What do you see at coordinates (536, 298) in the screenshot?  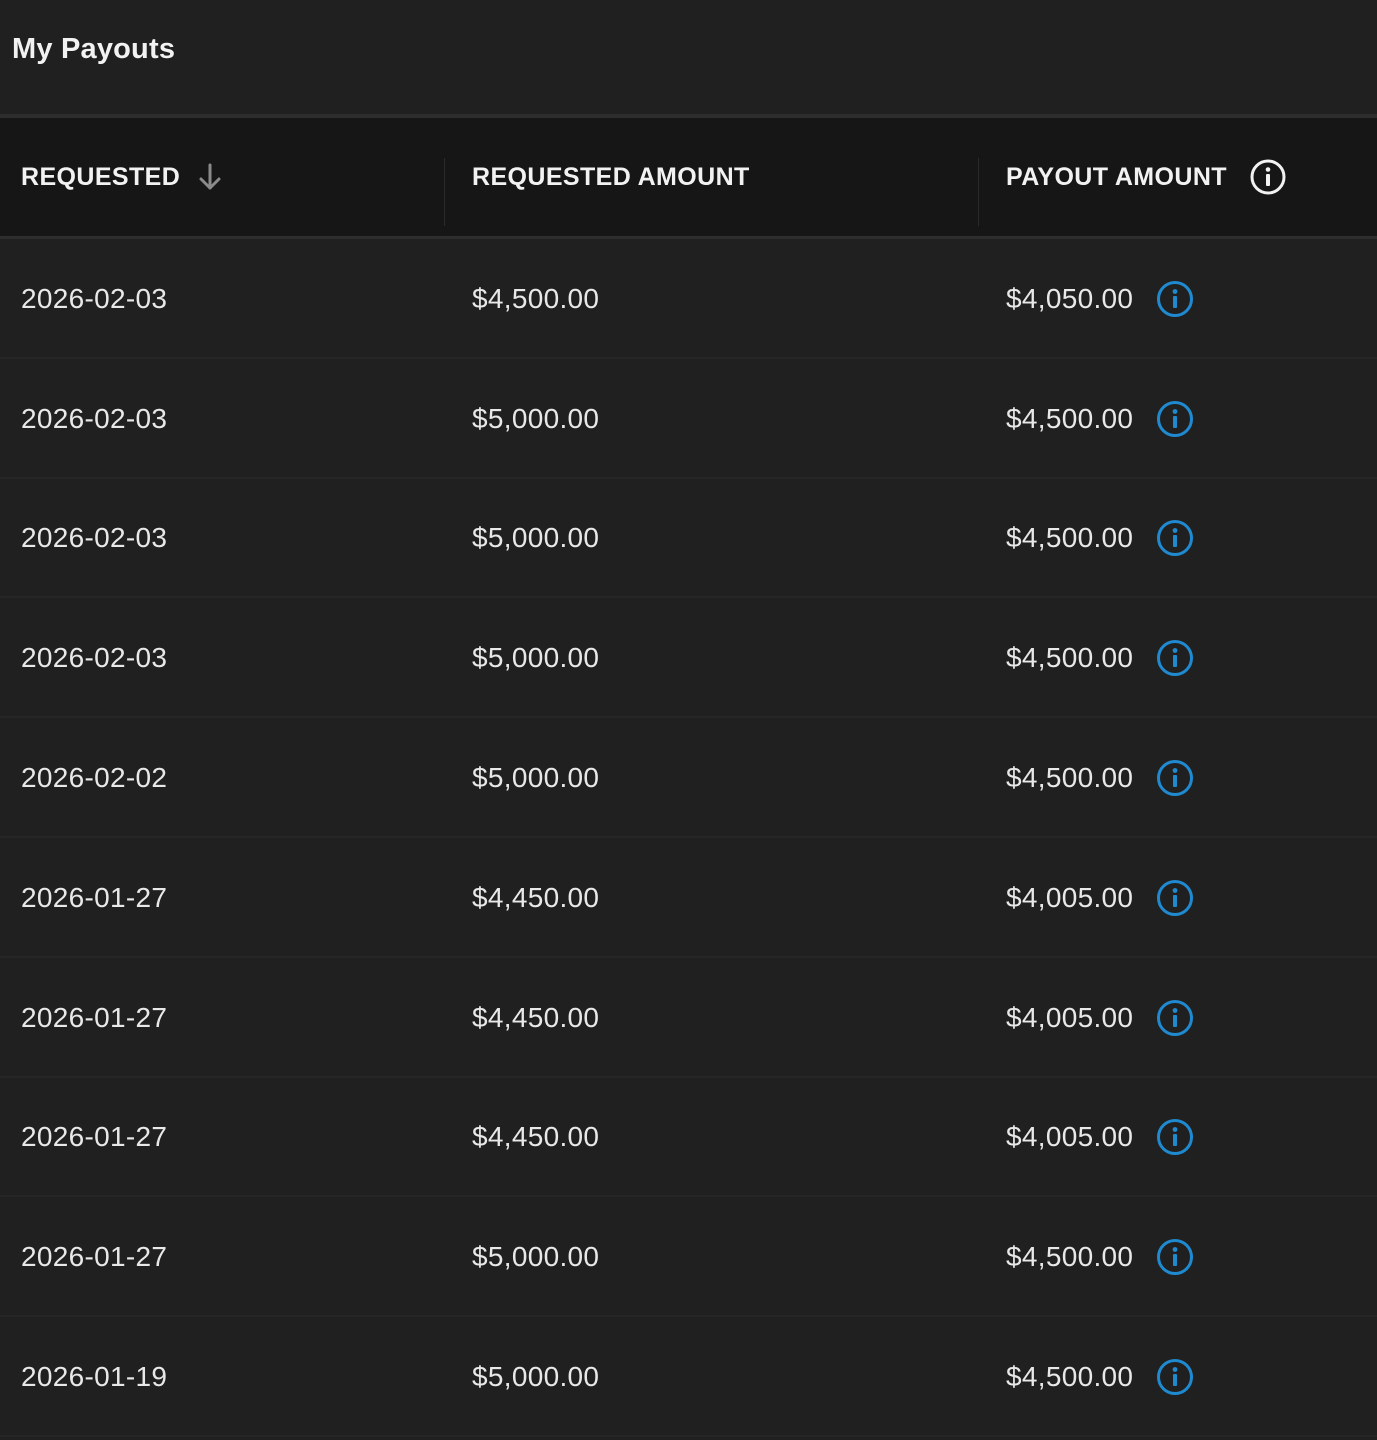 I see `requested-amount-cell: $4,500.00` at bounding box center [536, 298].